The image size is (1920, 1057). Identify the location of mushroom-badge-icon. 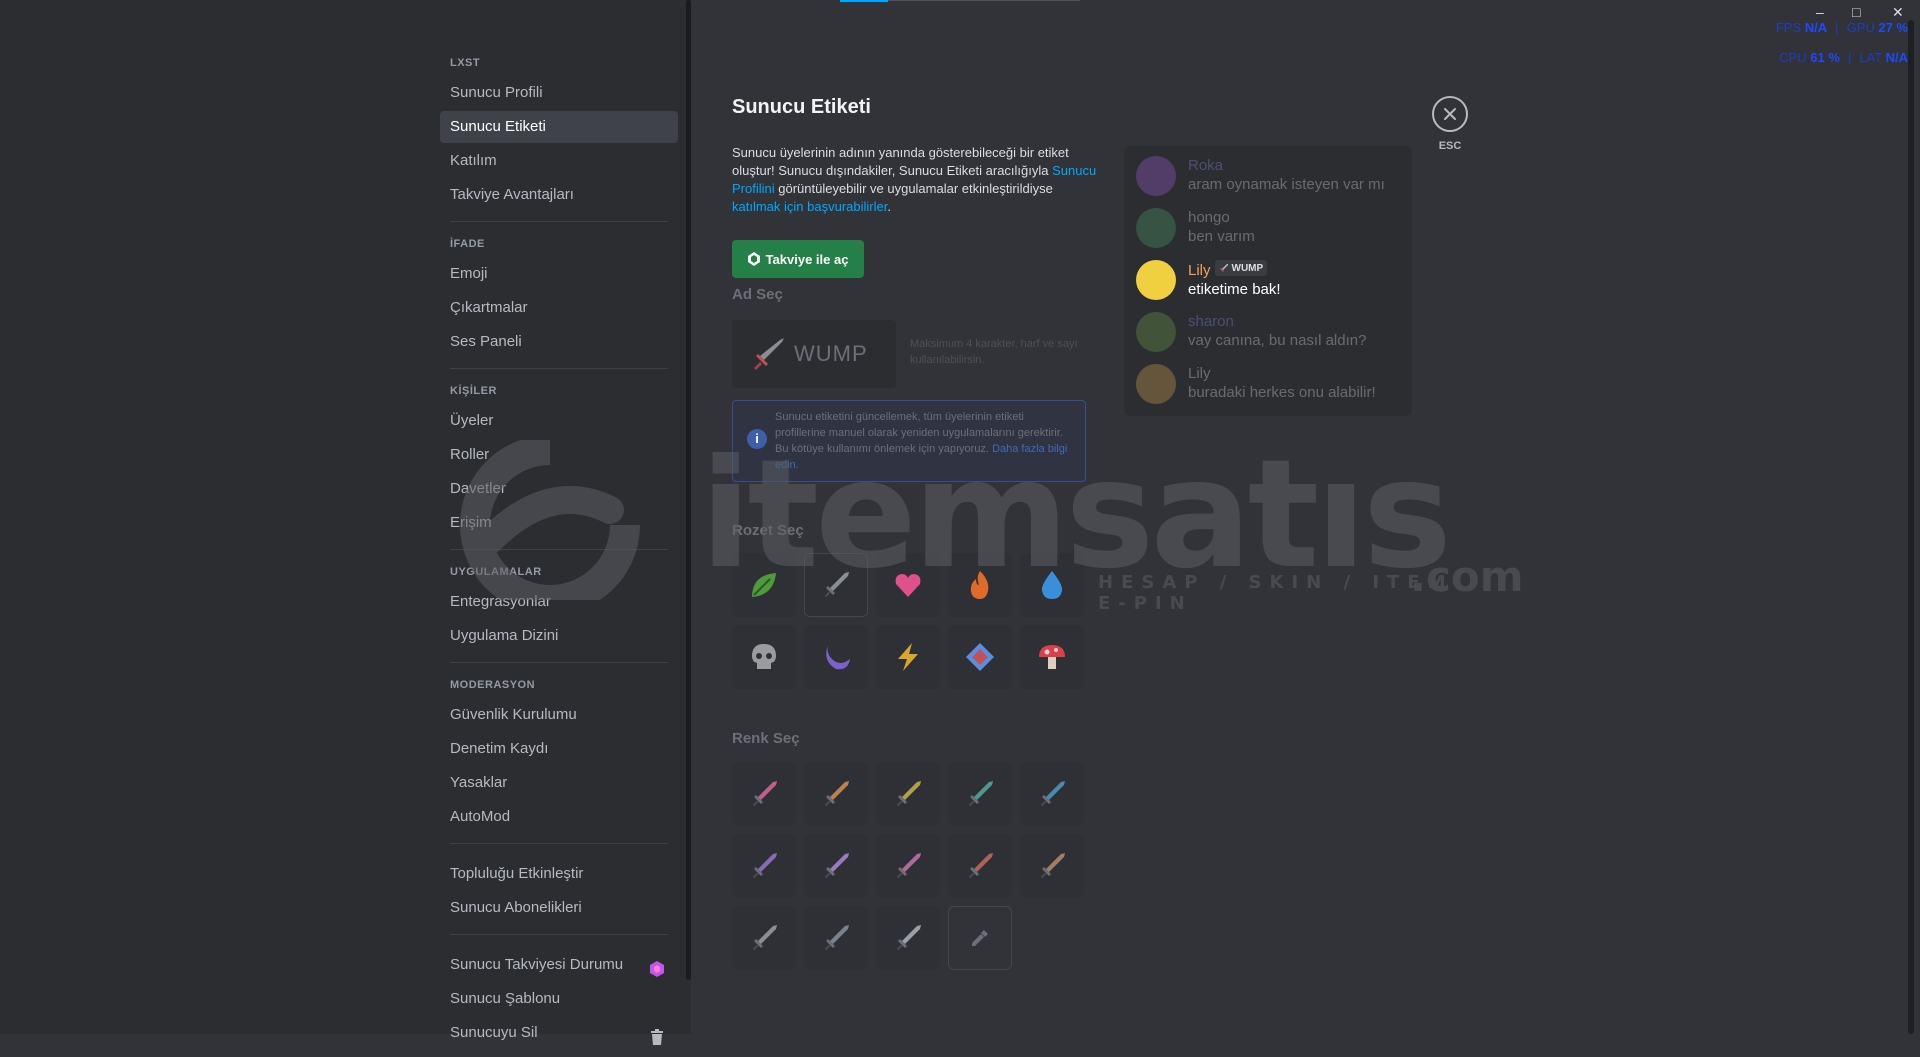
(1052, 657).